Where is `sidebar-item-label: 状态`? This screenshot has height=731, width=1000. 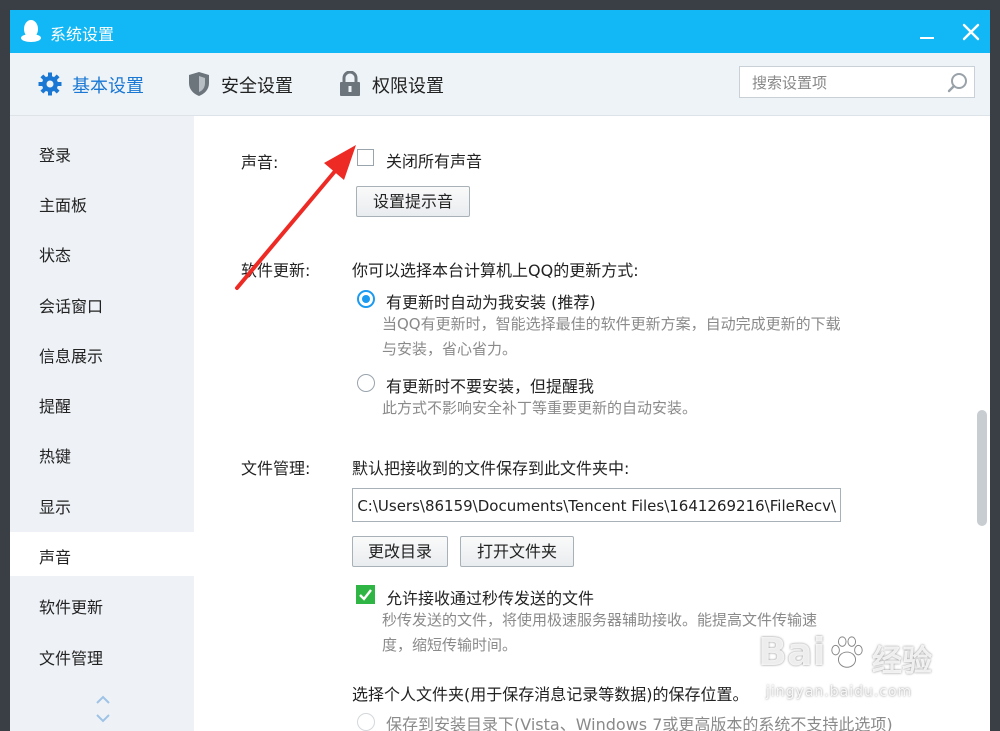 sidebar-item-label: 状态 is located at coordinates (55, 255).